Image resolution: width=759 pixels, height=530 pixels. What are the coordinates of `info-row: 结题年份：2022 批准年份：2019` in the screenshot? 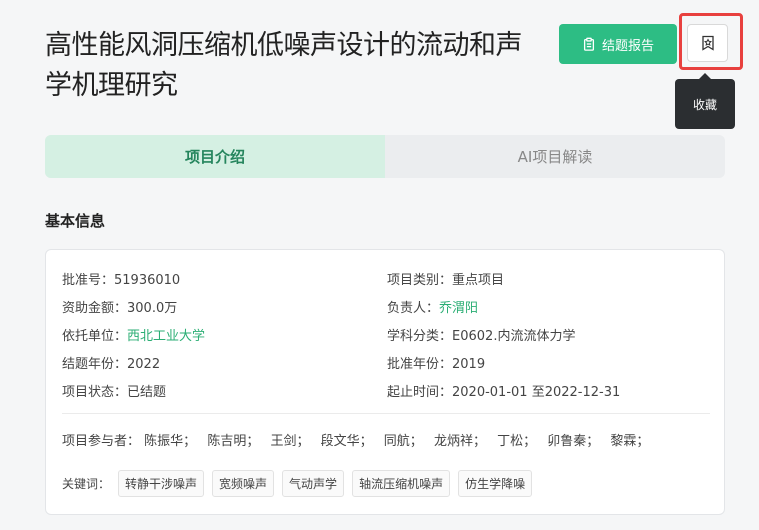 It's located at (387, 362).